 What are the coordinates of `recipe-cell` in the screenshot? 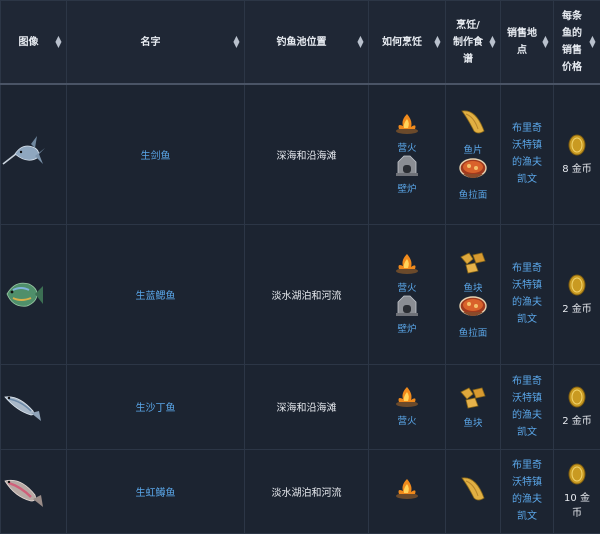 It's located at (473, 491).